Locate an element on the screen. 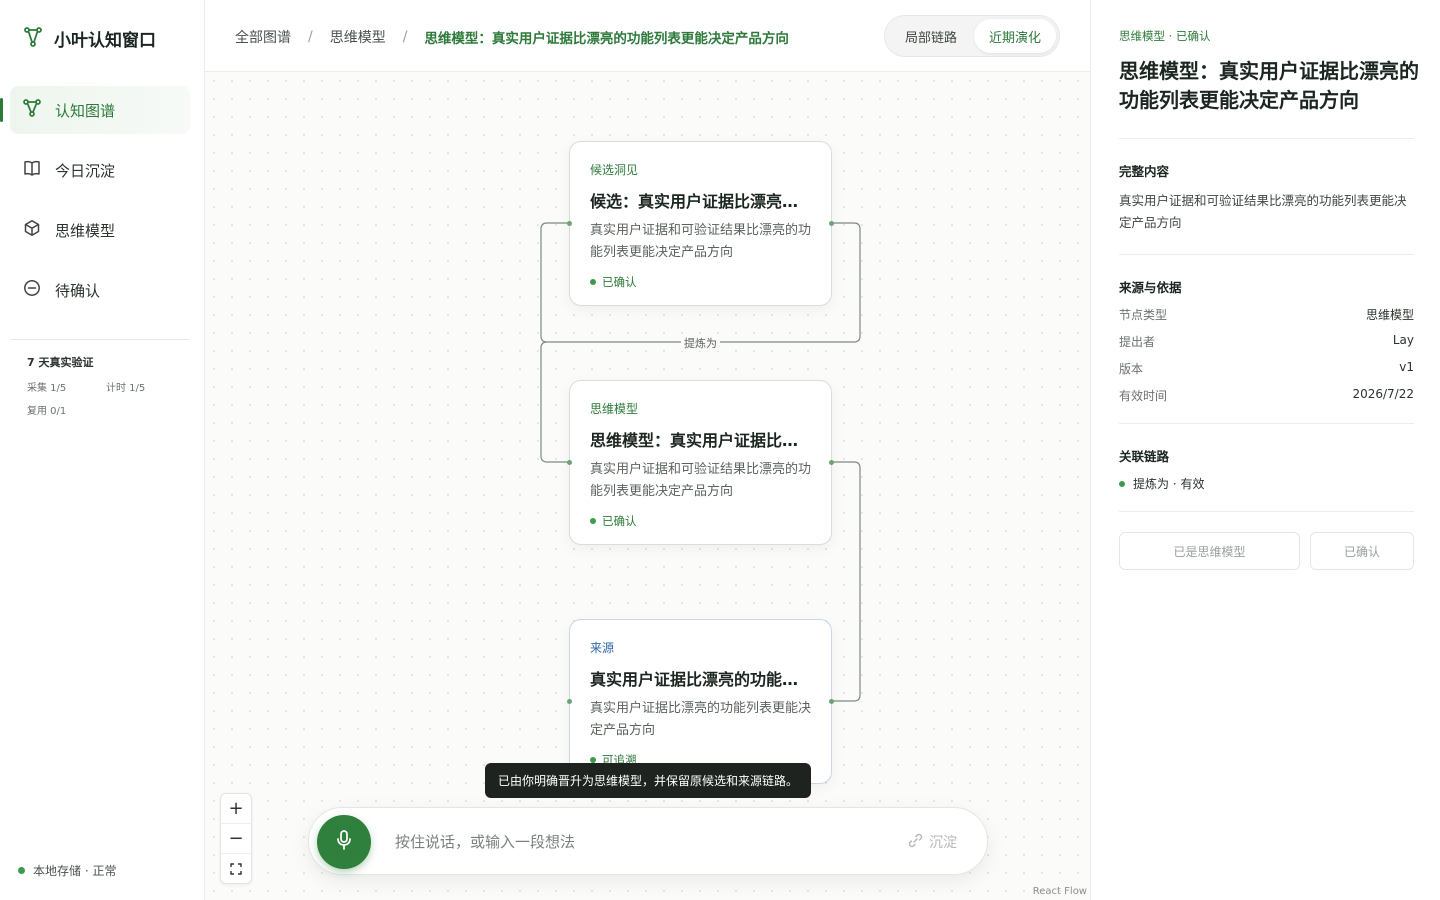 This screenshot has width=1440, height=900. field-value: 2026/7/22 is located at coordinates (1383, 394).